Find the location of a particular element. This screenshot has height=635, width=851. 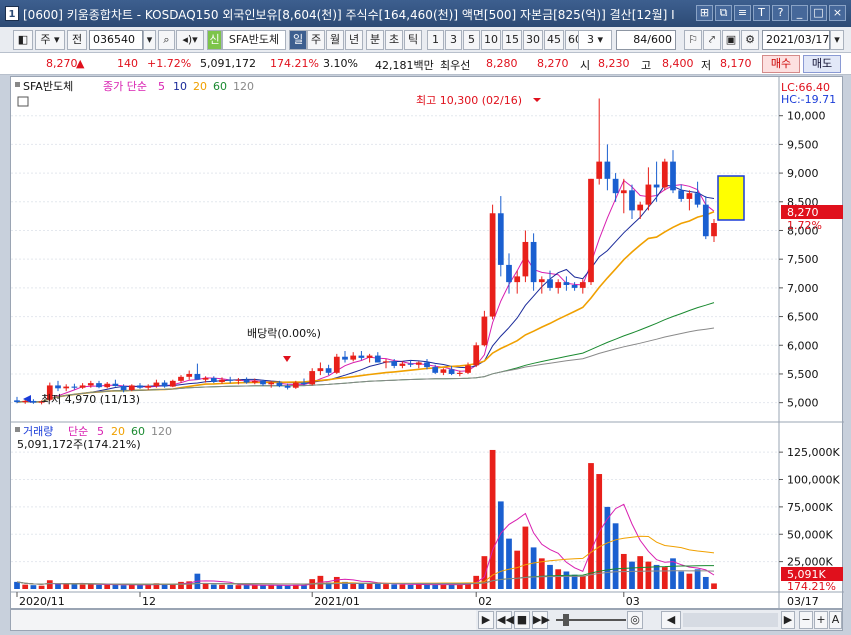

grid-toggle-icon is located at coordinates (23, 101).